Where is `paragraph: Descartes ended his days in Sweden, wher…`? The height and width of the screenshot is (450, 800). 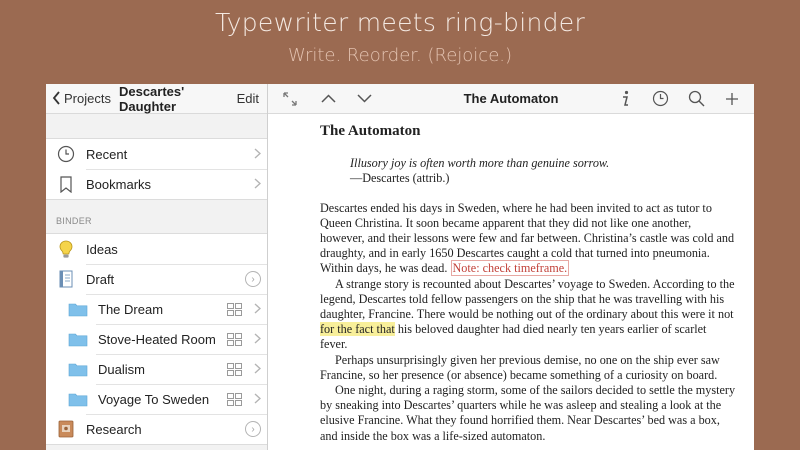
paragraph: Descartes ended his days in Sweden, wher… is located at coordinates (528, 239).